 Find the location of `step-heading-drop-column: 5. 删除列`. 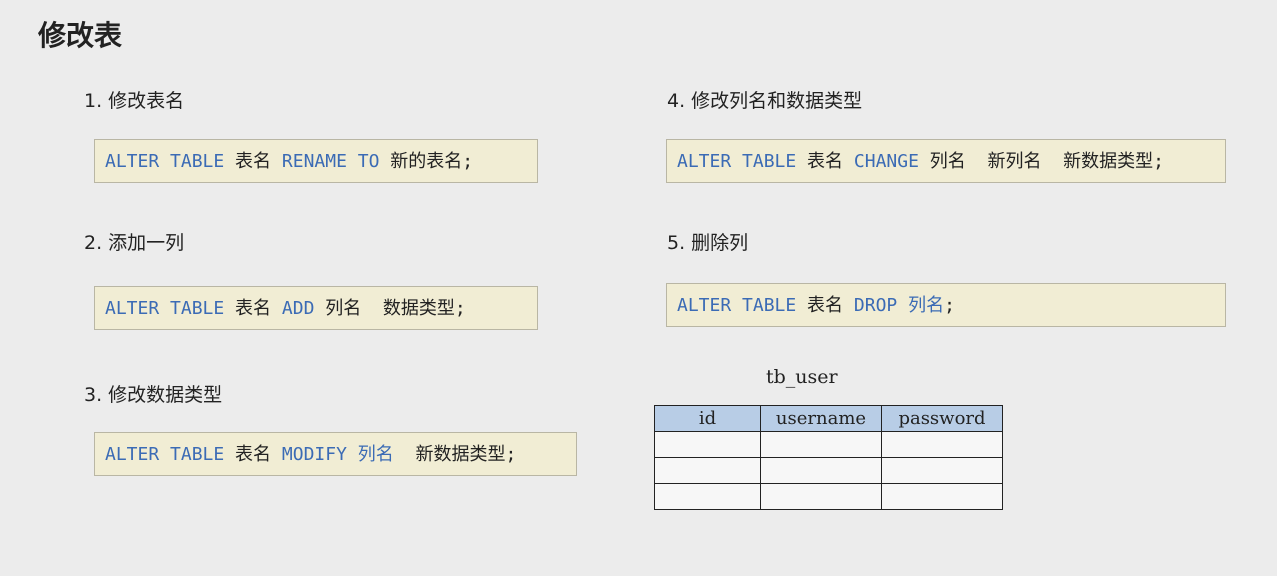

step-heading-drop-column: 5. 删除列 is located at coordinates (708, 243).